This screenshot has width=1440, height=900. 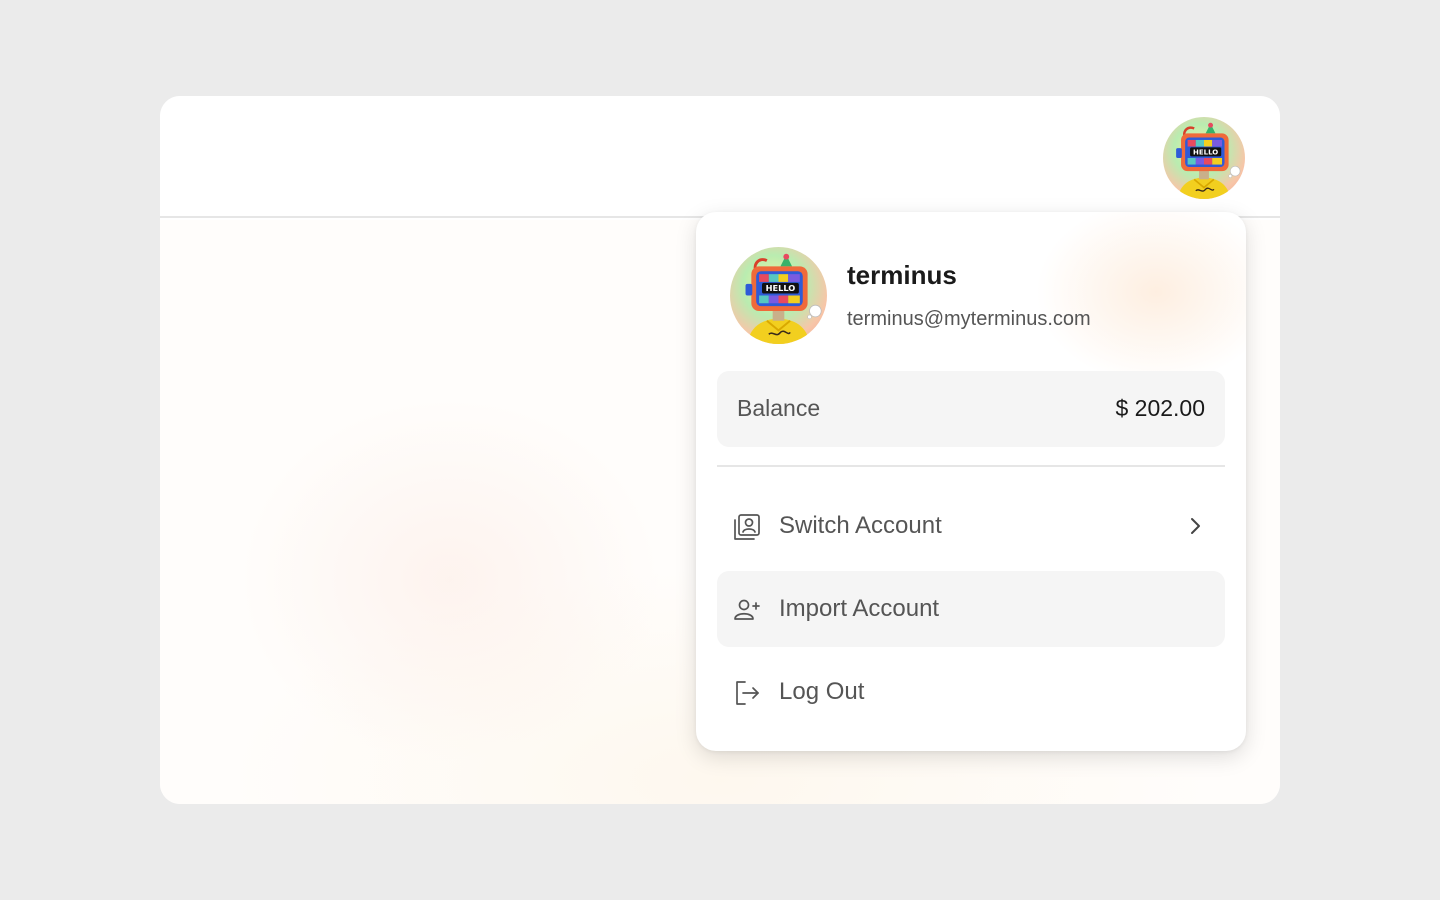 I want to click on switch-account-menu-item: Switch Account, so click(x=971, y=526).